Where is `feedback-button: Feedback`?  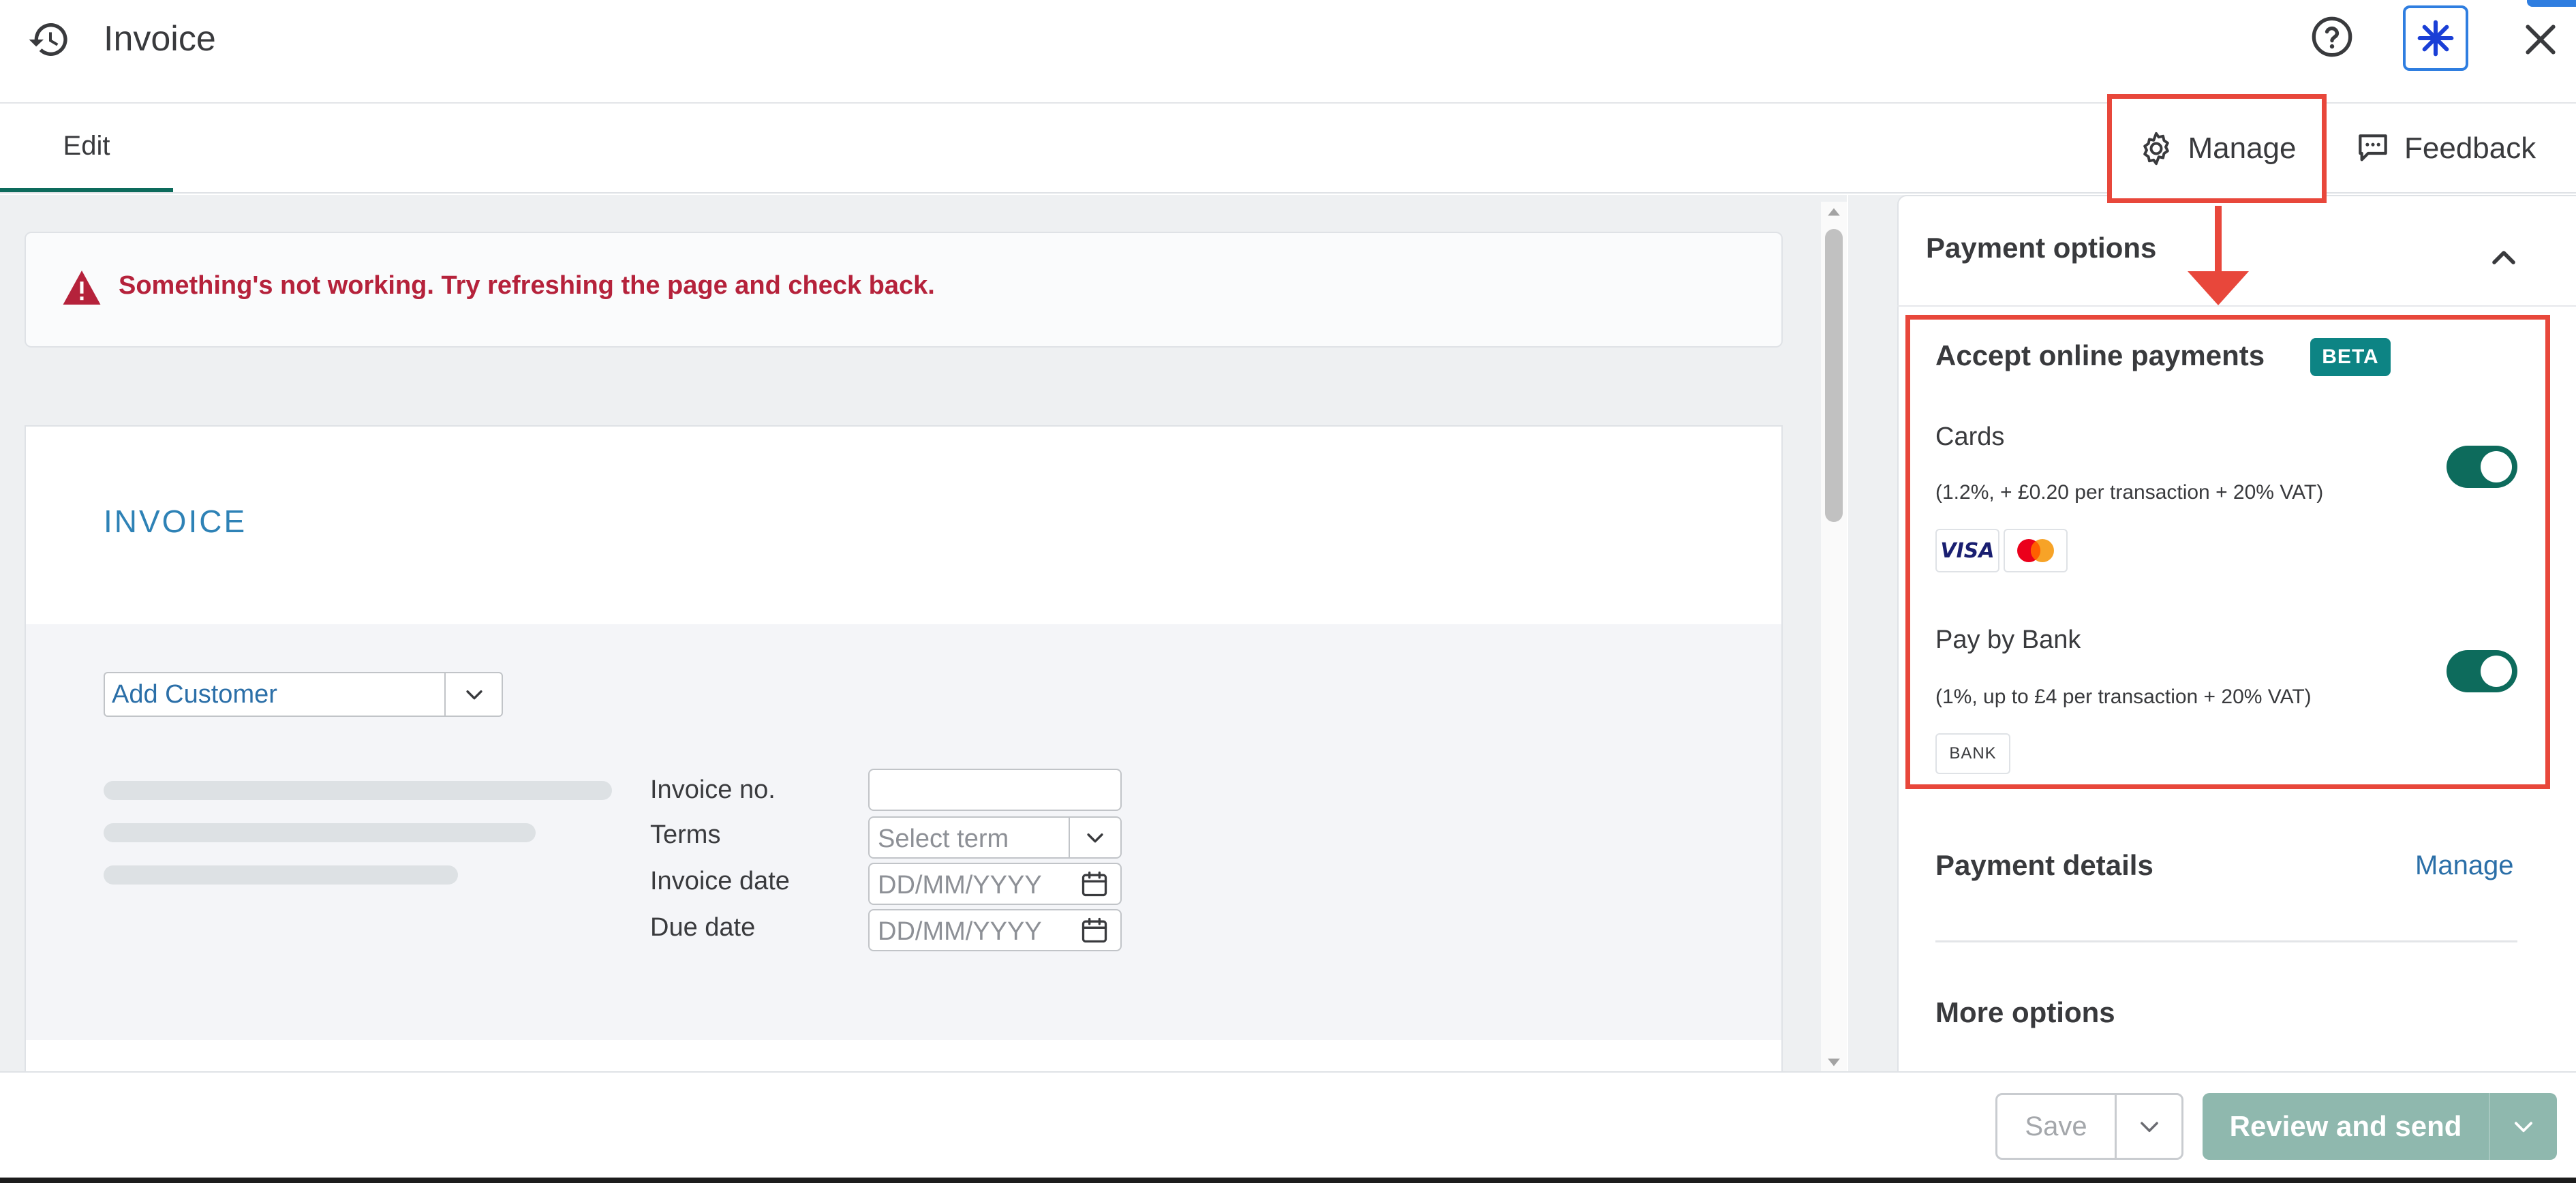 feedback-button: Feedback is located at coordinates (2445, 148).